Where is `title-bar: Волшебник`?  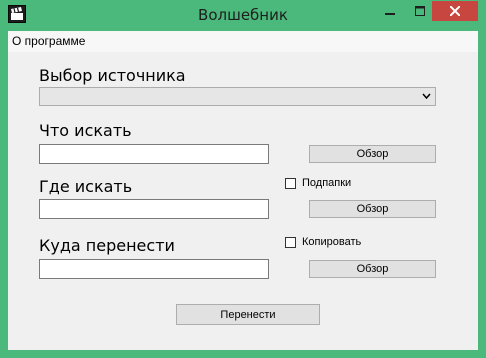 title-bar: Волшебник is located at coordinates (243, 16).